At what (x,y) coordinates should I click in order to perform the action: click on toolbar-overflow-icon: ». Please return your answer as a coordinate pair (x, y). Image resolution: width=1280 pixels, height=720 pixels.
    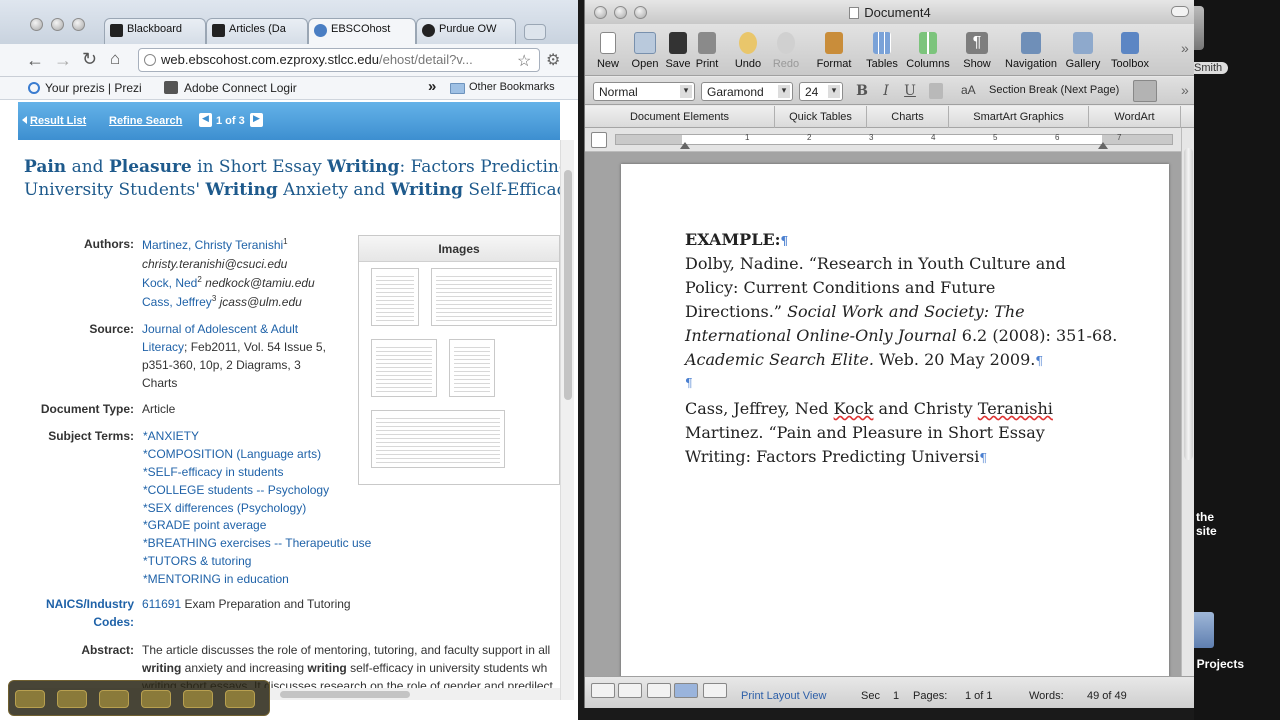
    Looking at the image, I should click on (1185, 48).